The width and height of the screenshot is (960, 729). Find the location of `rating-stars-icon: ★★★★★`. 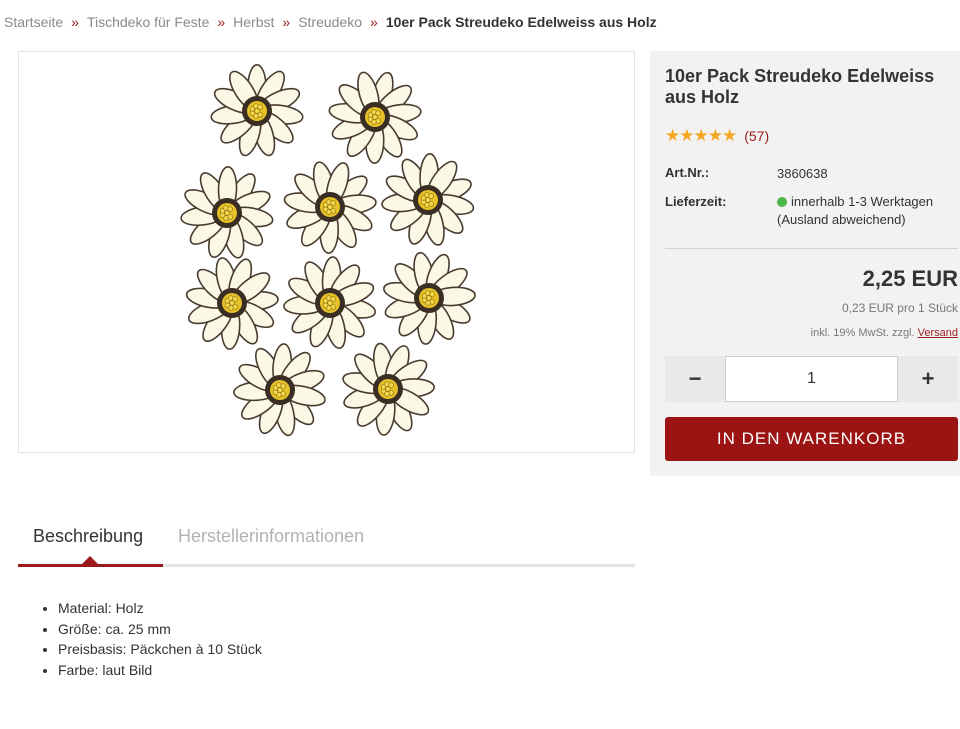

rating-stars-icon: ★★★★★ is located at coordinates (701, 135).